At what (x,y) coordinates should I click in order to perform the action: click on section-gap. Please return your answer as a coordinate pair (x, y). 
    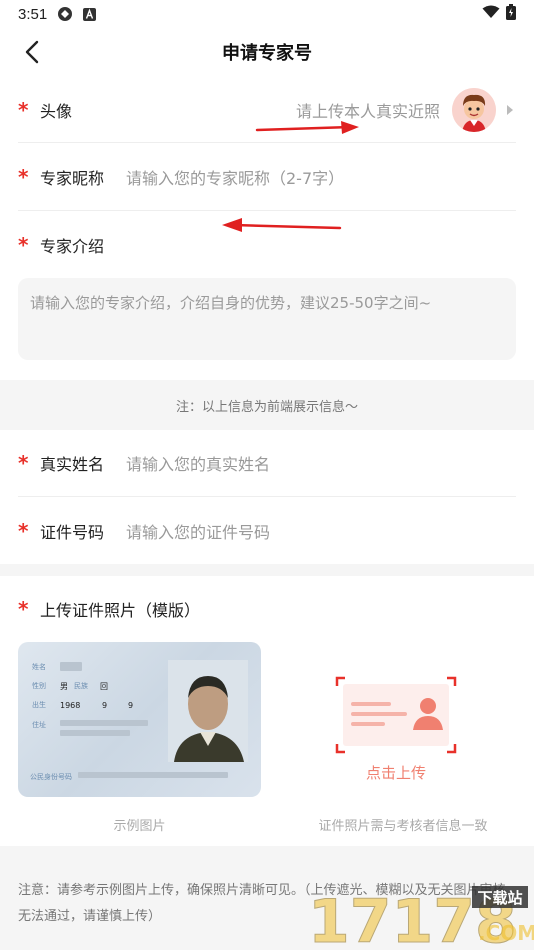
    Looking at the image, I should click on (267, 570).